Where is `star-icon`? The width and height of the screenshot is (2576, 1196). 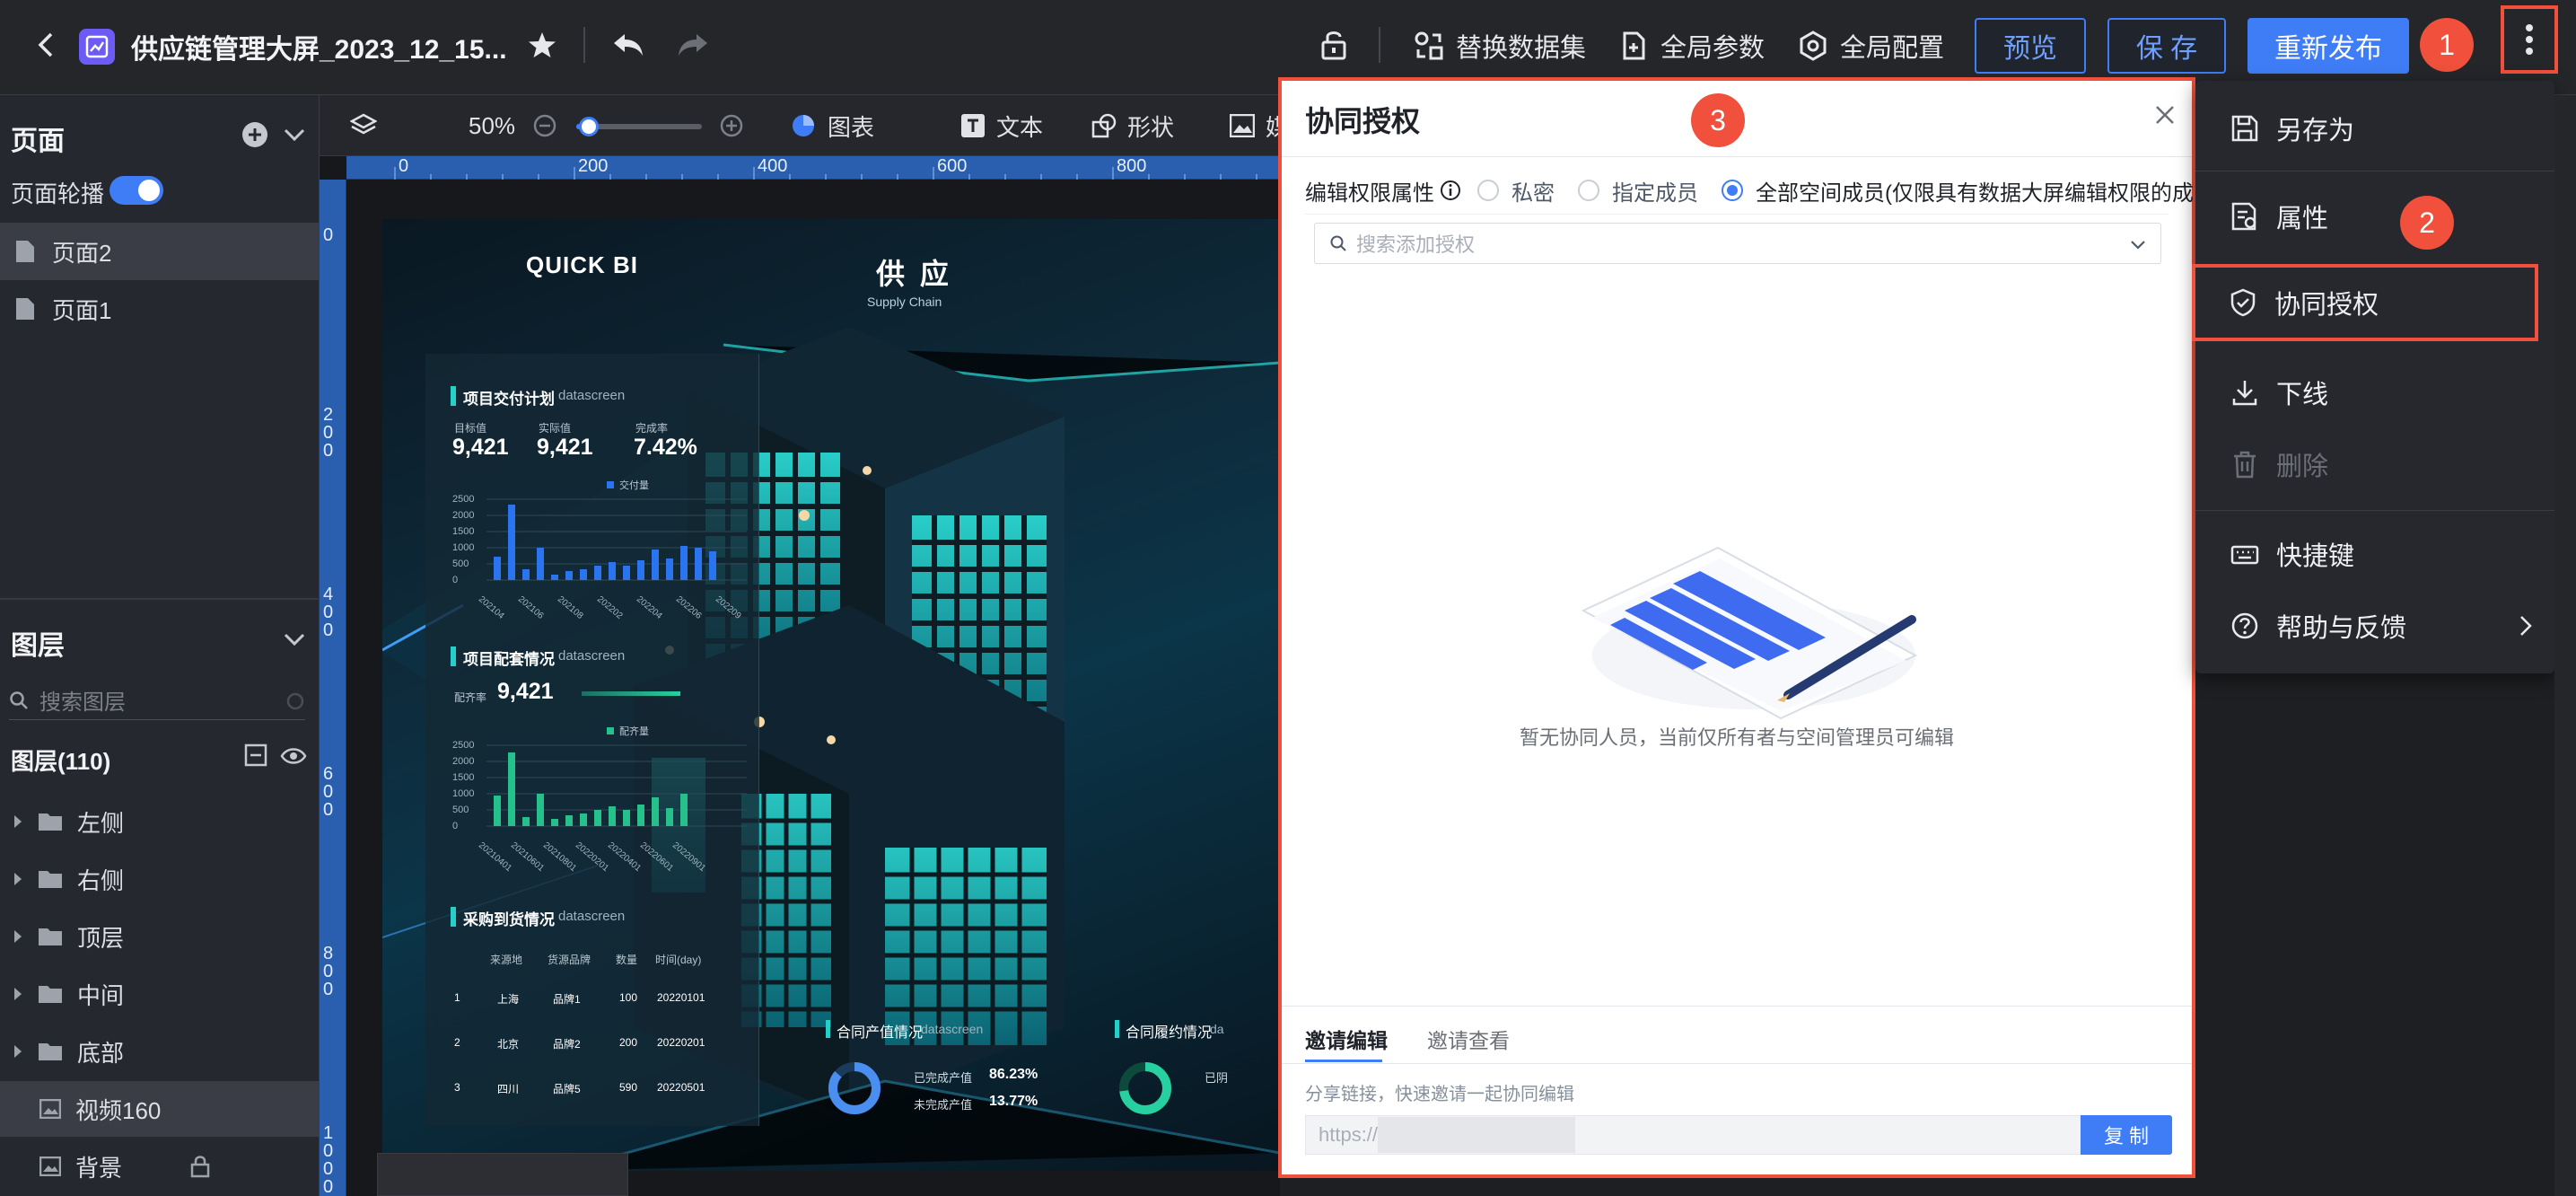
star-icon is located at coordinates (542, 45).